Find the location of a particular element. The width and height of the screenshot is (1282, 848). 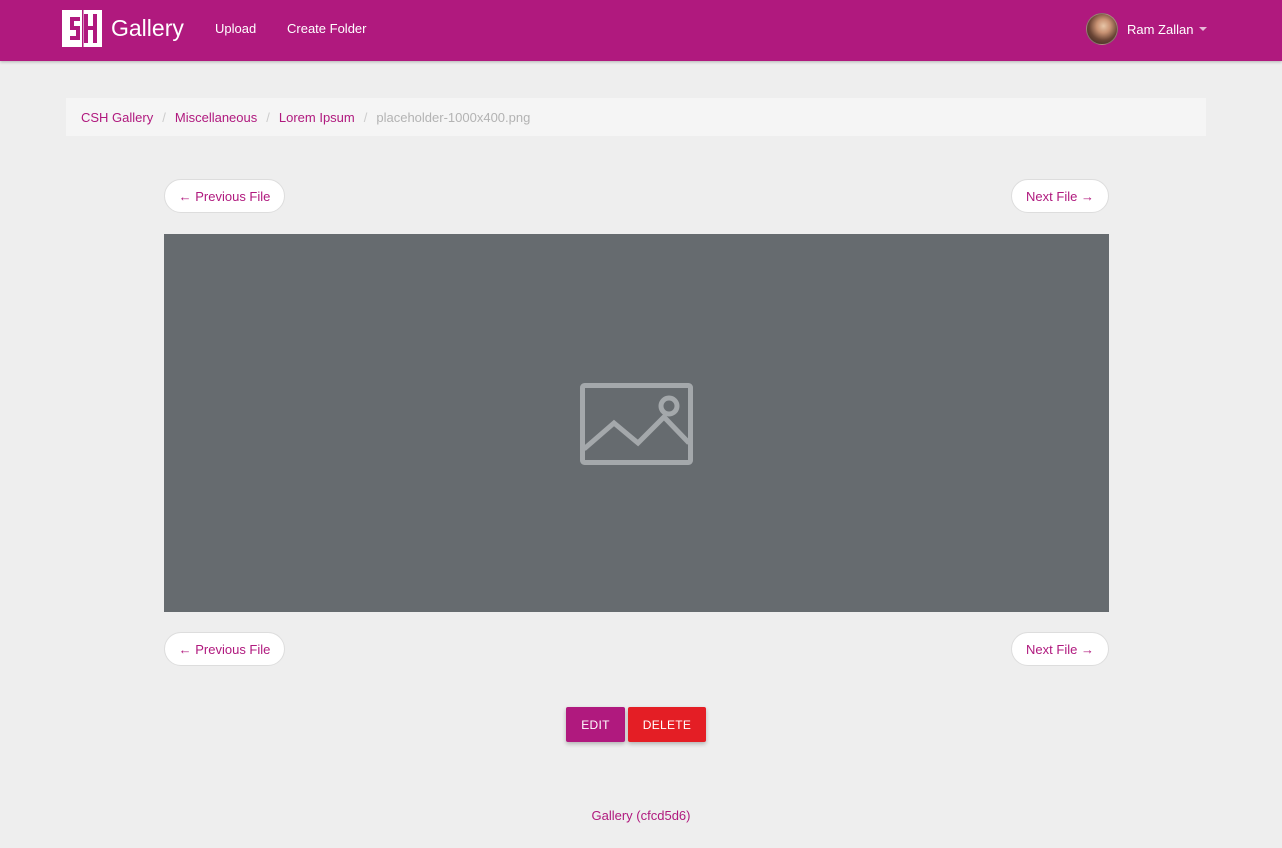

previous-file-button-top: ← Previous File is located at coordinates (224, 196).